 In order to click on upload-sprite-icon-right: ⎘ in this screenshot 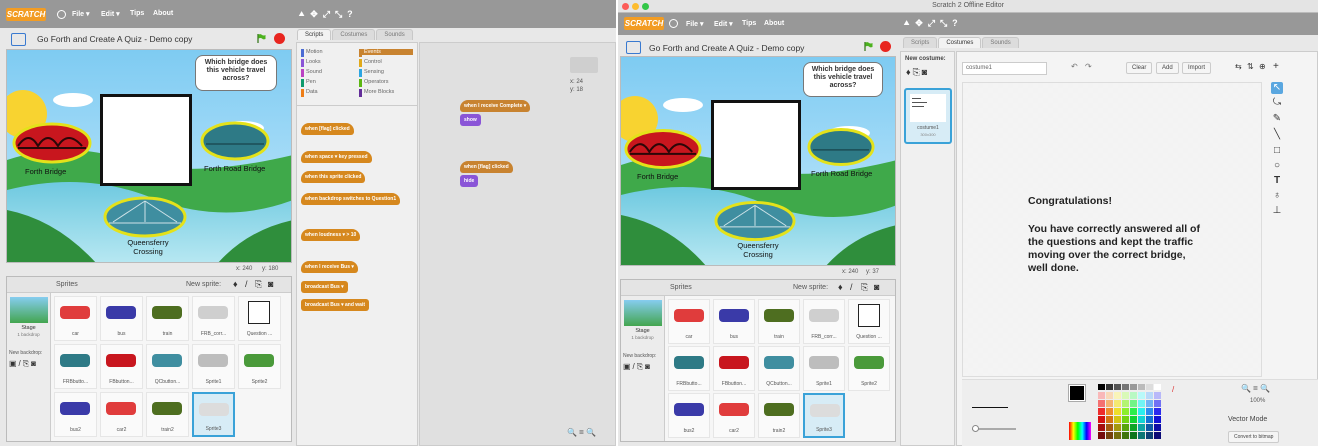, I will do `click(864, 287)`.